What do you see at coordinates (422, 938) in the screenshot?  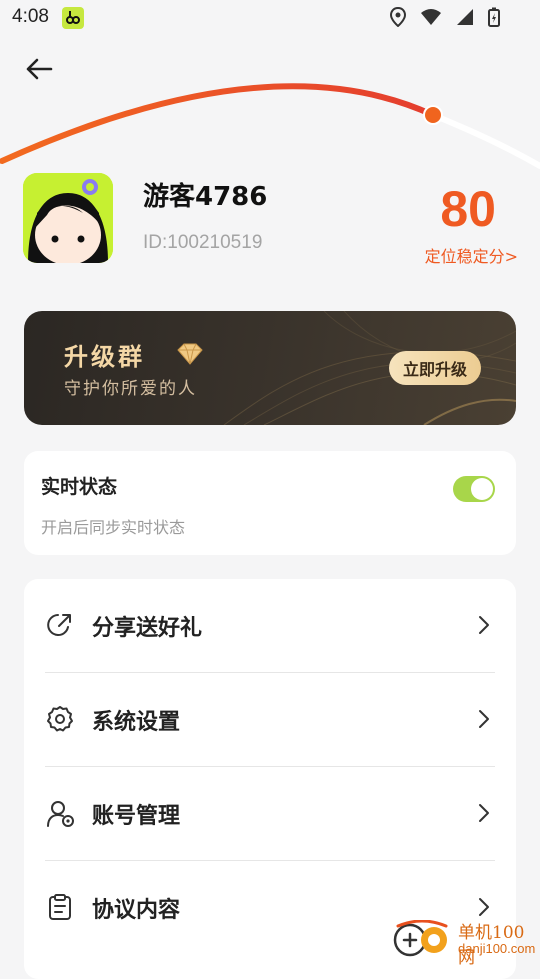 I see `watermark-logo` at bounding box center [422, 938].